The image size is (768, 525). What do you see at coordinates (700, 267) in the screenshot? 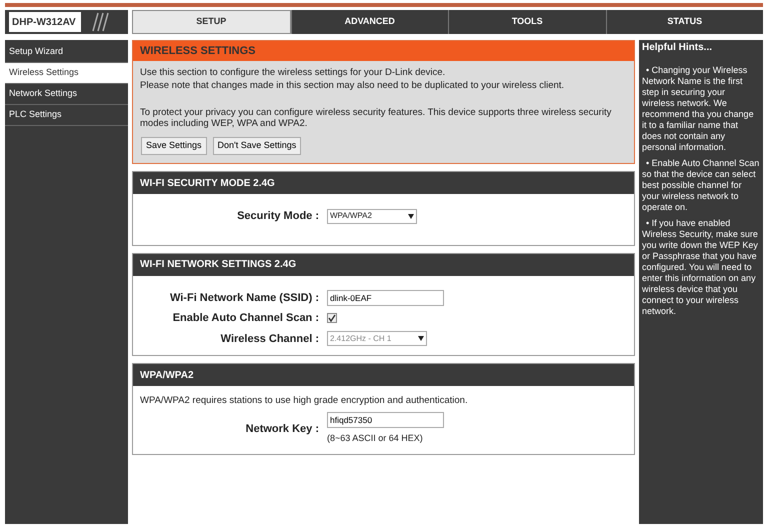
I see `hint-text: • If you have enabled Wireless Security, make sure you write down the WEP Key or Passphrase that you have configured. You will need to enter this information on any wireless device that you connect to your wireless network.` at bounding box center [700, 267].